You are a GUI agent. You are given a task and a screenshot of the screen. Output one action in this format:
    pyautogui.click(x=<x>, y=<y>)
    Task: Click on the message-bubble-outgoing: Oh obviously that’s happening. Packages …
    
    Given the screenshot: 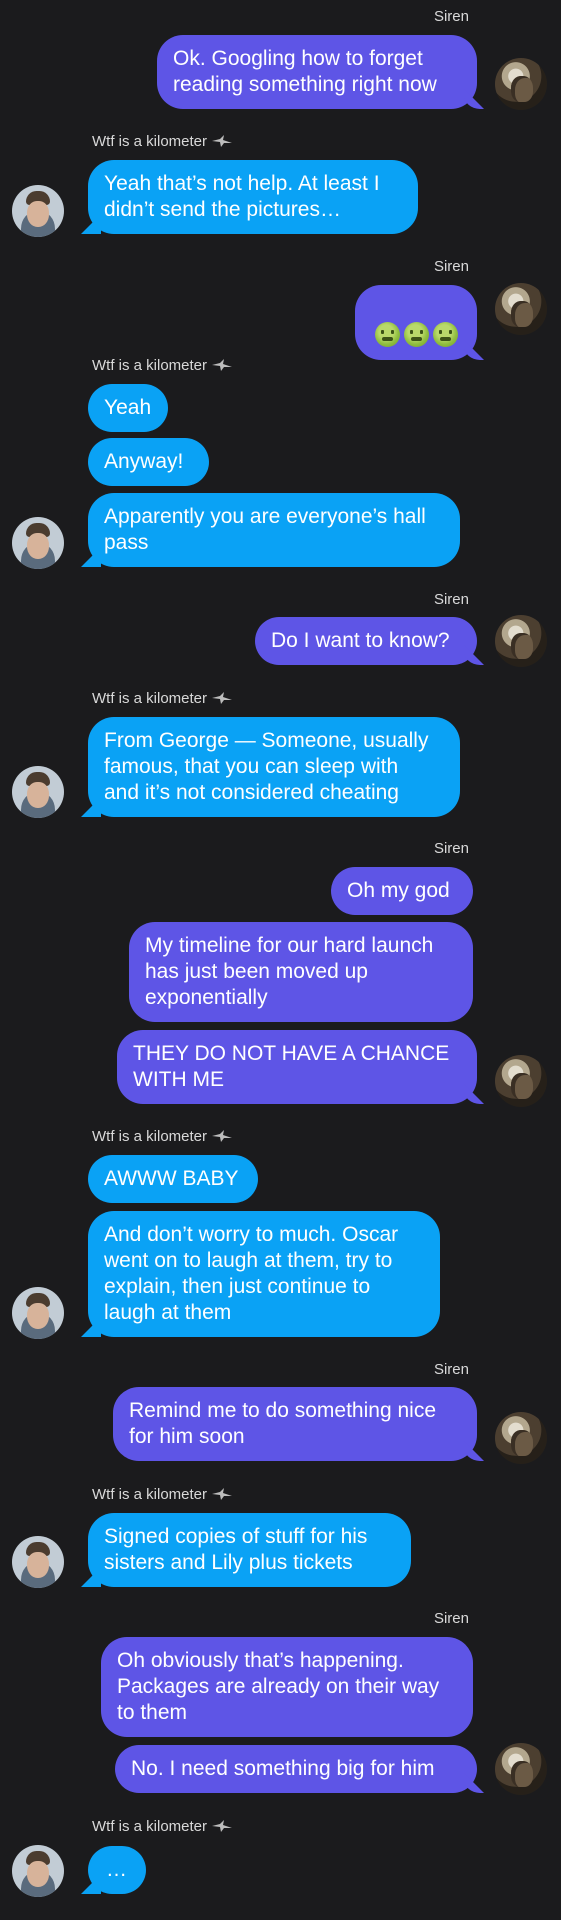 What is the action you would take?
    pyautogui.click(x=287, y=1687)
    